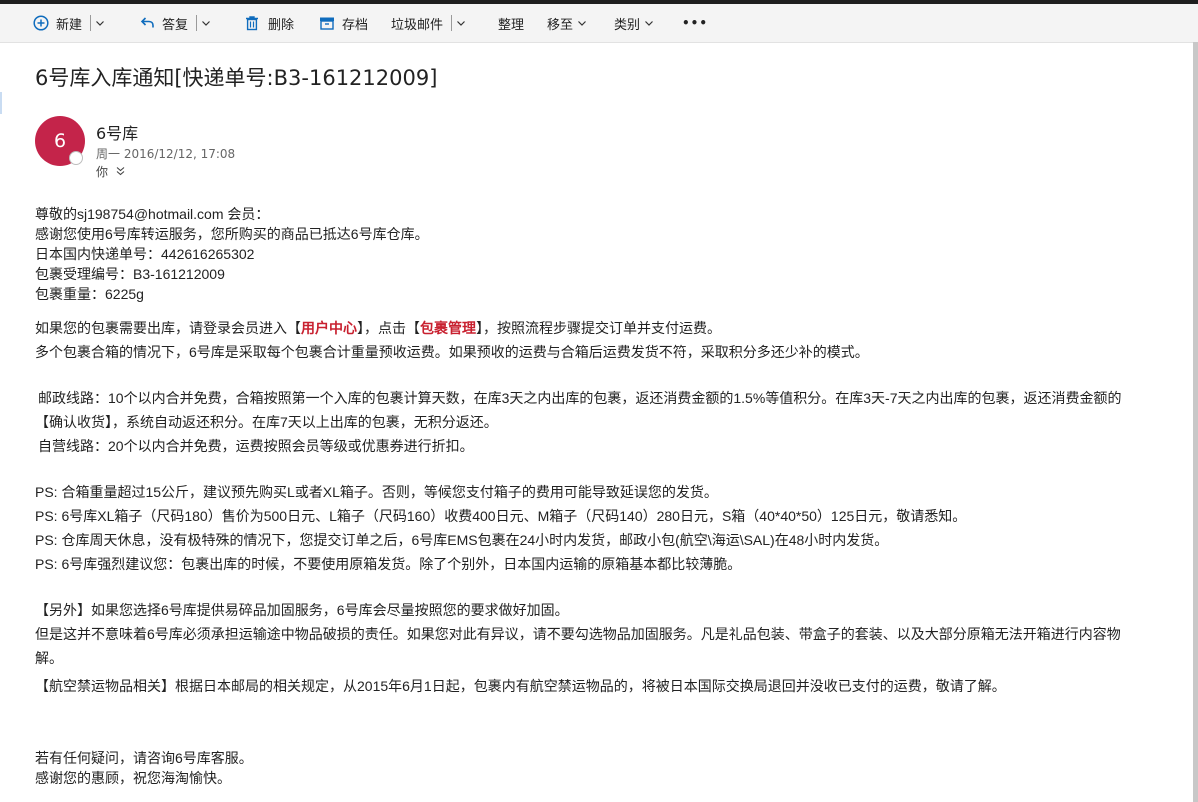 The image size is (1198, 802). I want to click on more-button-label: •••, so click(695, 23).